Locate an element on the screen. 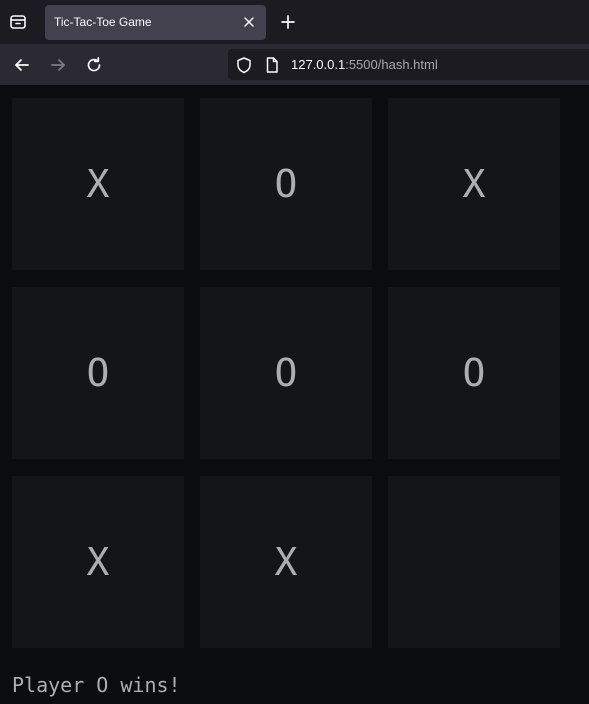 Image resolution: width=589 pixels, height=704 pixels. tab-bar: Tic-Tac-Toe Game is located at coordinates (294, 22).